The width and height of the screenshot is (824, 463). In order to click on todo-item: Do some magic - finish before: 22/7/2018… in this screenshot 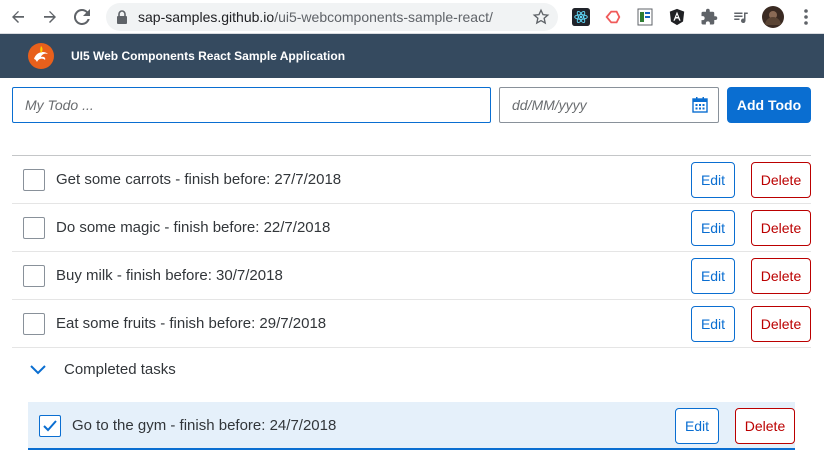, I will do `click(411, 228)`.